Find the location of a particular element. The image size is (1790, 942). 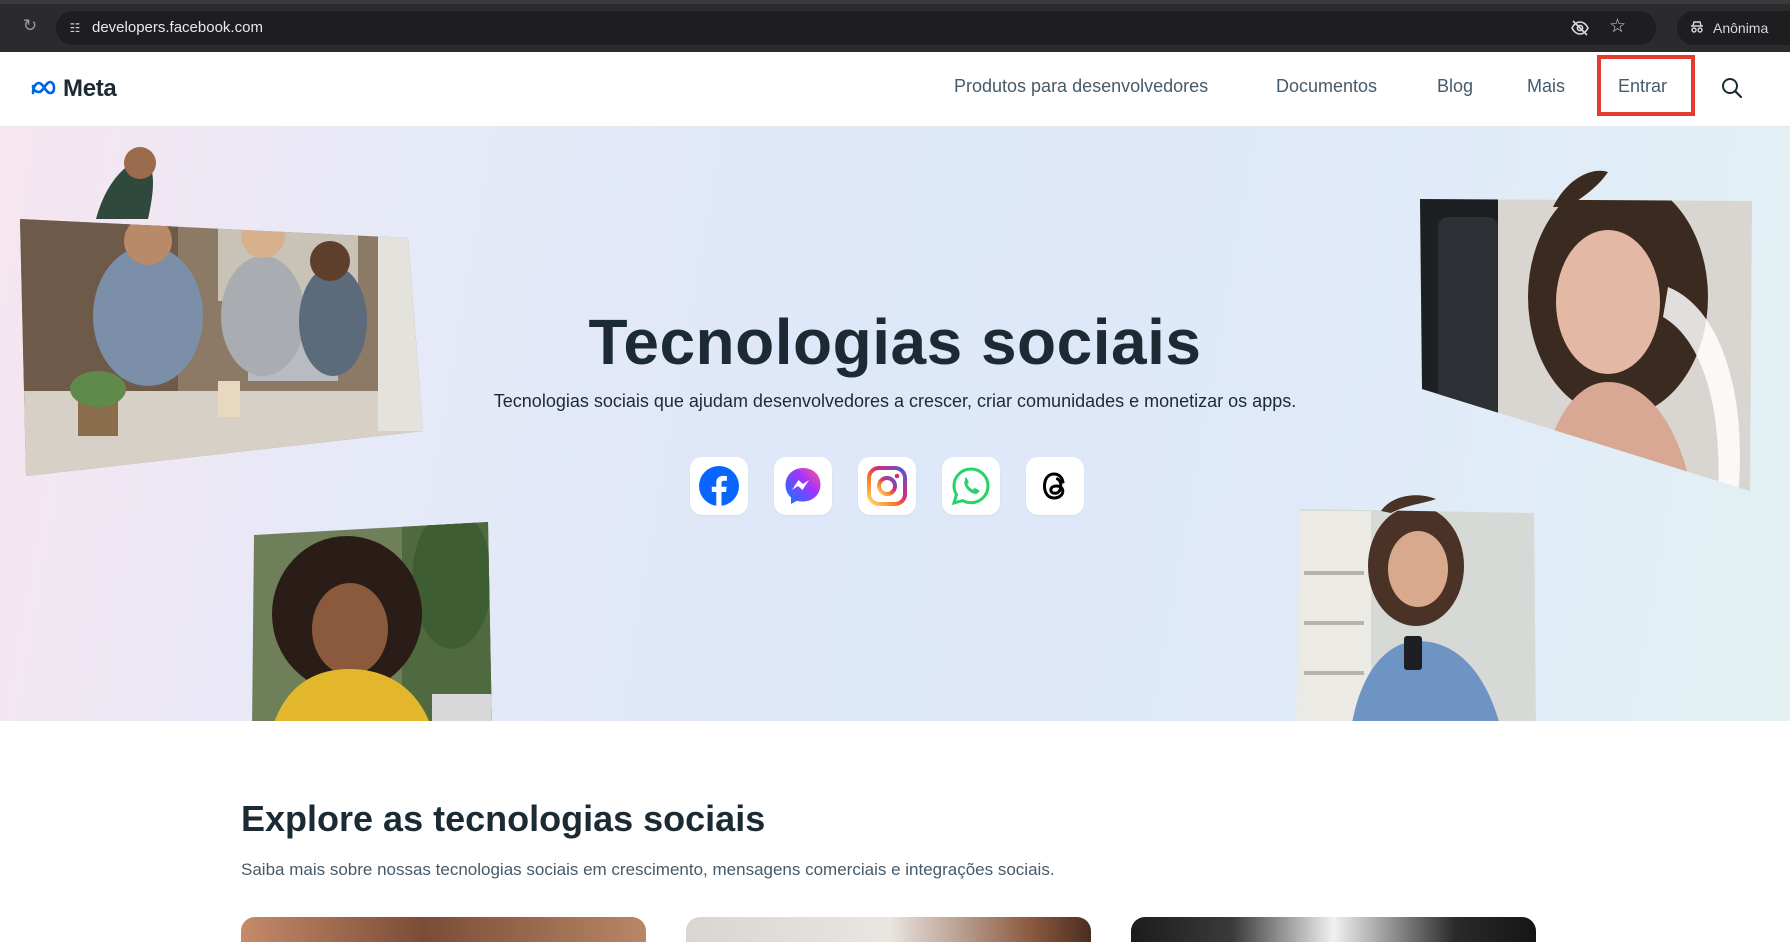

whatsapp-icon is located at coordinates (970, 486).